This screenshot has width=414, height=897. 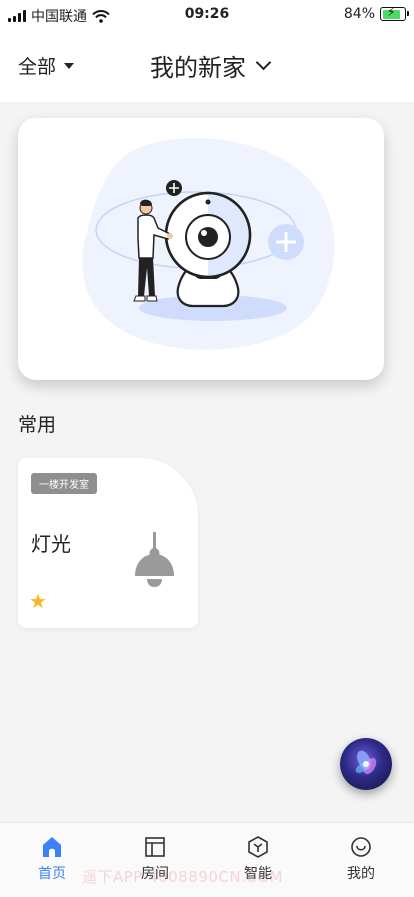 I want to click on status-bar: 中国联通 09:26 84% ⚡, so click(x=207, y=15).